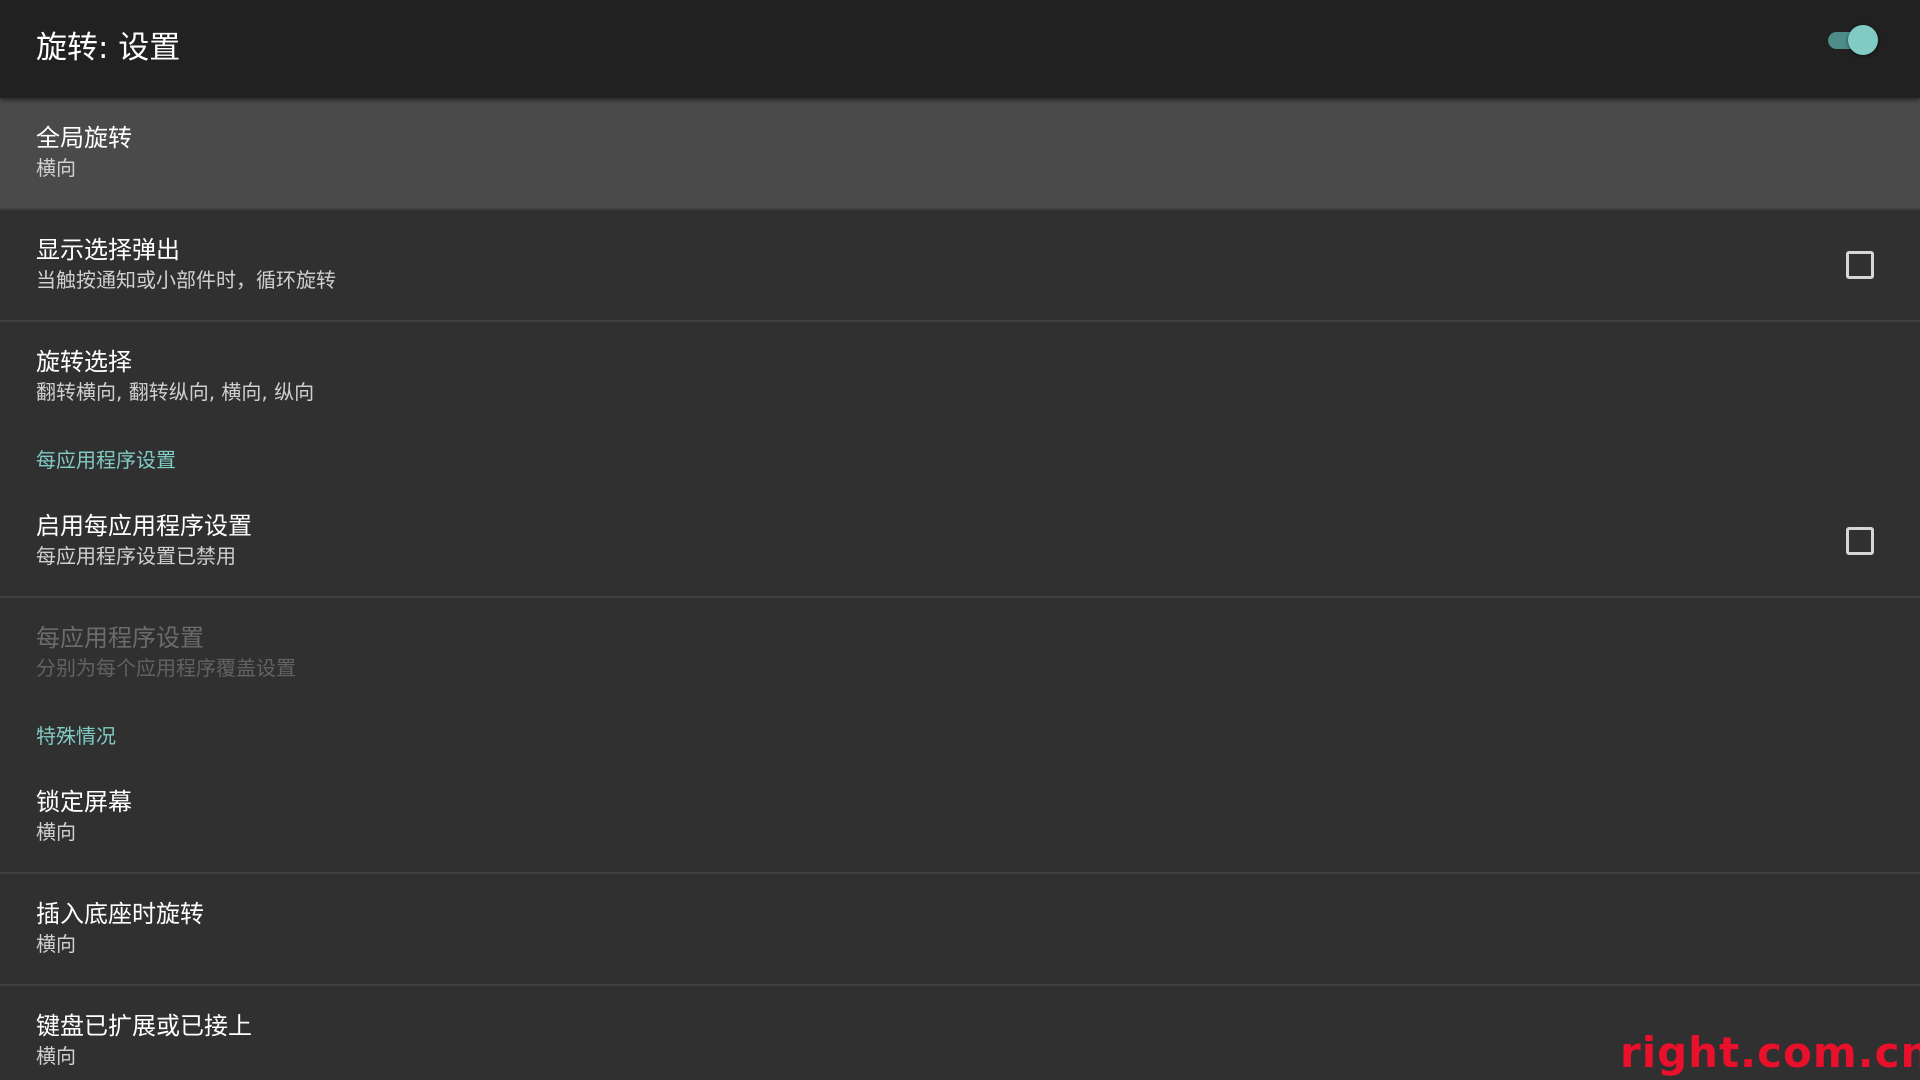 The width and height of the screenshot is (1920, 1080). Describe the element at coordinates (144, 526) in the screenshot. I see `pref-title: 启用每应用程序设置` at that location.